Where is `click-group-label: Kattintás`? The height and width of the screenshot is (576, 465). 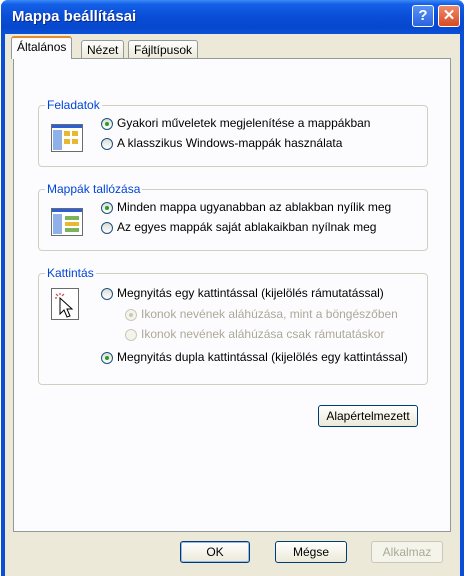
click-group-label: Kattintás is located at coordinates (70, 273).